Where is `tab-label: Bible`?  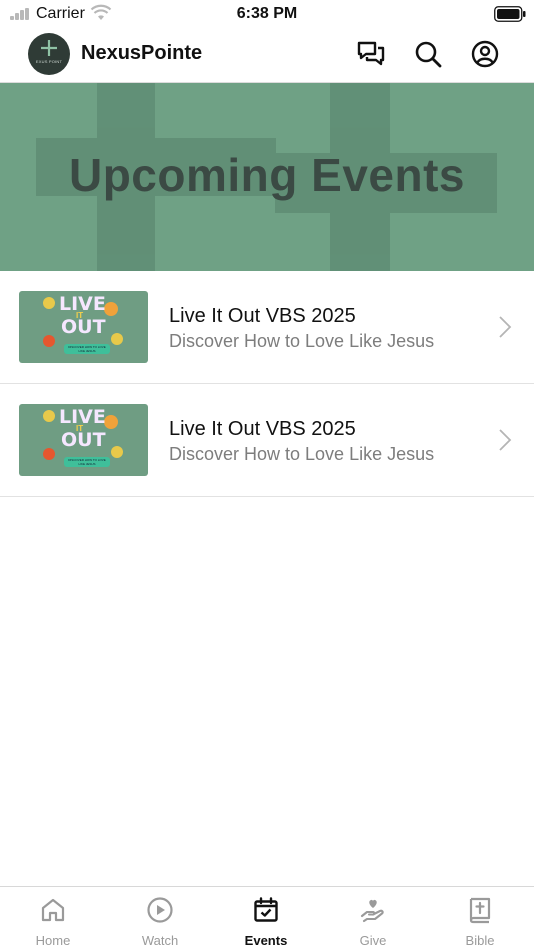
tab-label: Bible is located at coordinates (480, 940).